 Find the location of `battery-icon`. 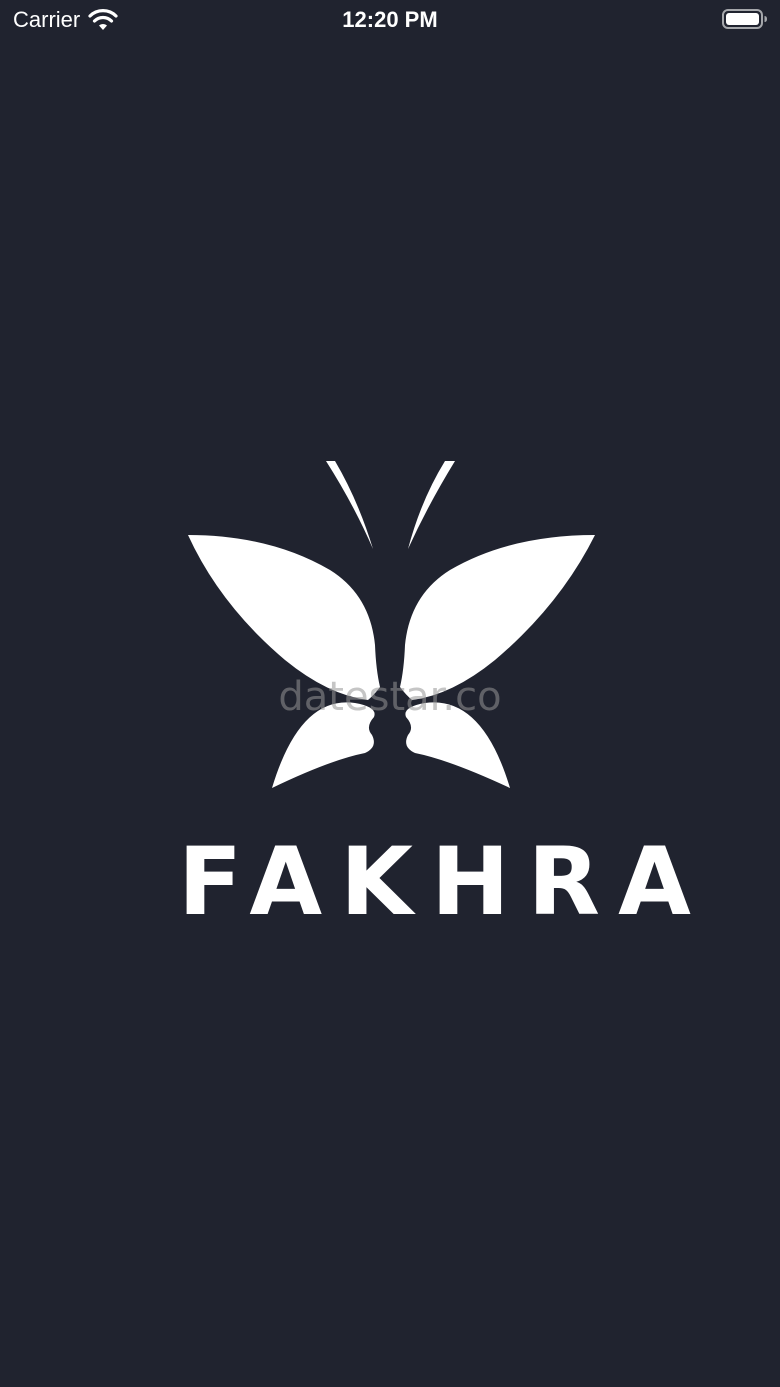

battery-icon is located at coordinates (744, 19).